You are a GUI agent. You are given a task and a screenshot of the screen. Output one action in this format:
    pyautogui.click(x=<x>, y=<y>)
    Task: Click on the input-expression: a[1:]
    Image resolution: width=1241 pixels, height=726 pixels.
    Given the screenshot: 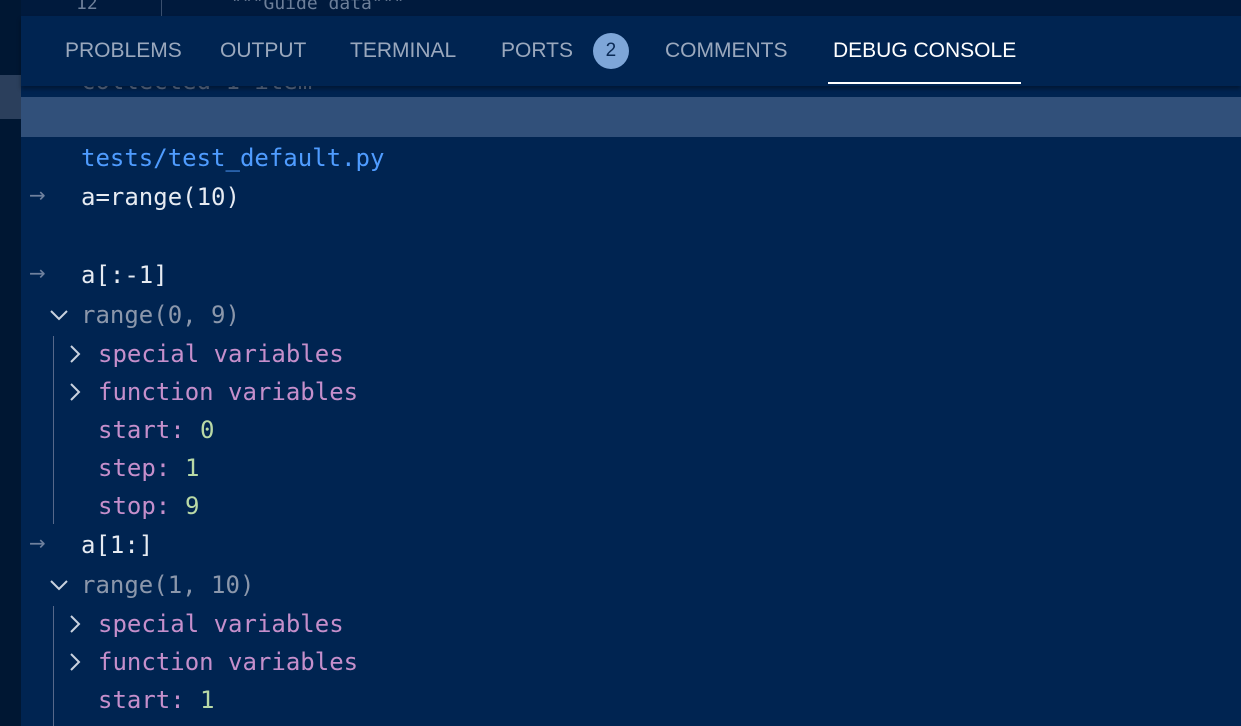 What is the action you would take?
    pyautogui.click(x=117, y=545)
    